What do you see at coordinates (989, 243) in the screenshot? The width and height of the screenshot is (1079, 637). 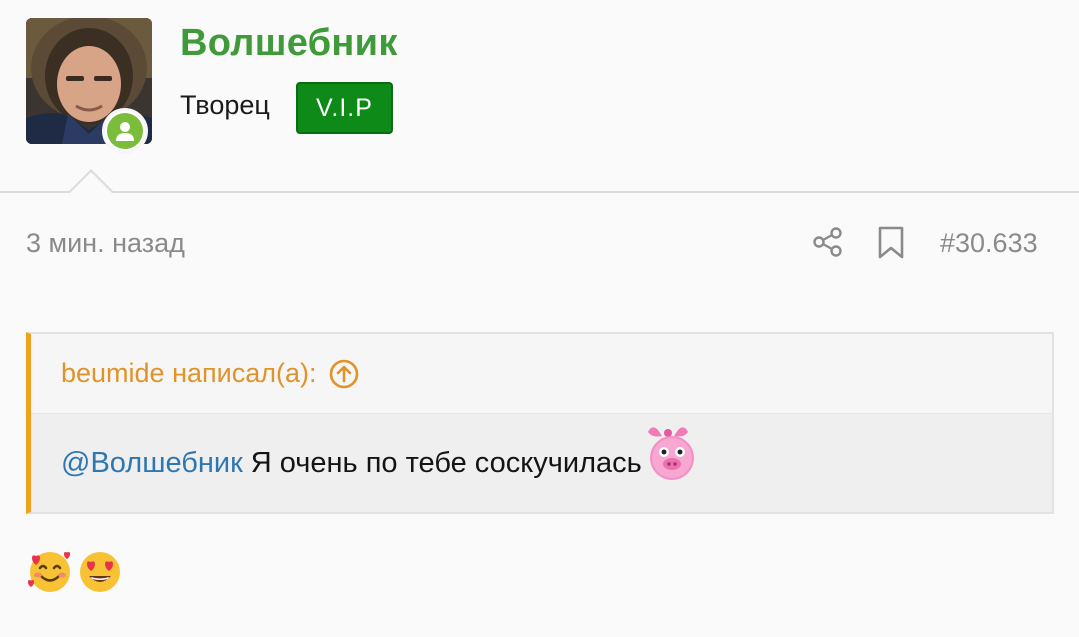 I see `post-number: #30.633` at bounding box center [989, 243].